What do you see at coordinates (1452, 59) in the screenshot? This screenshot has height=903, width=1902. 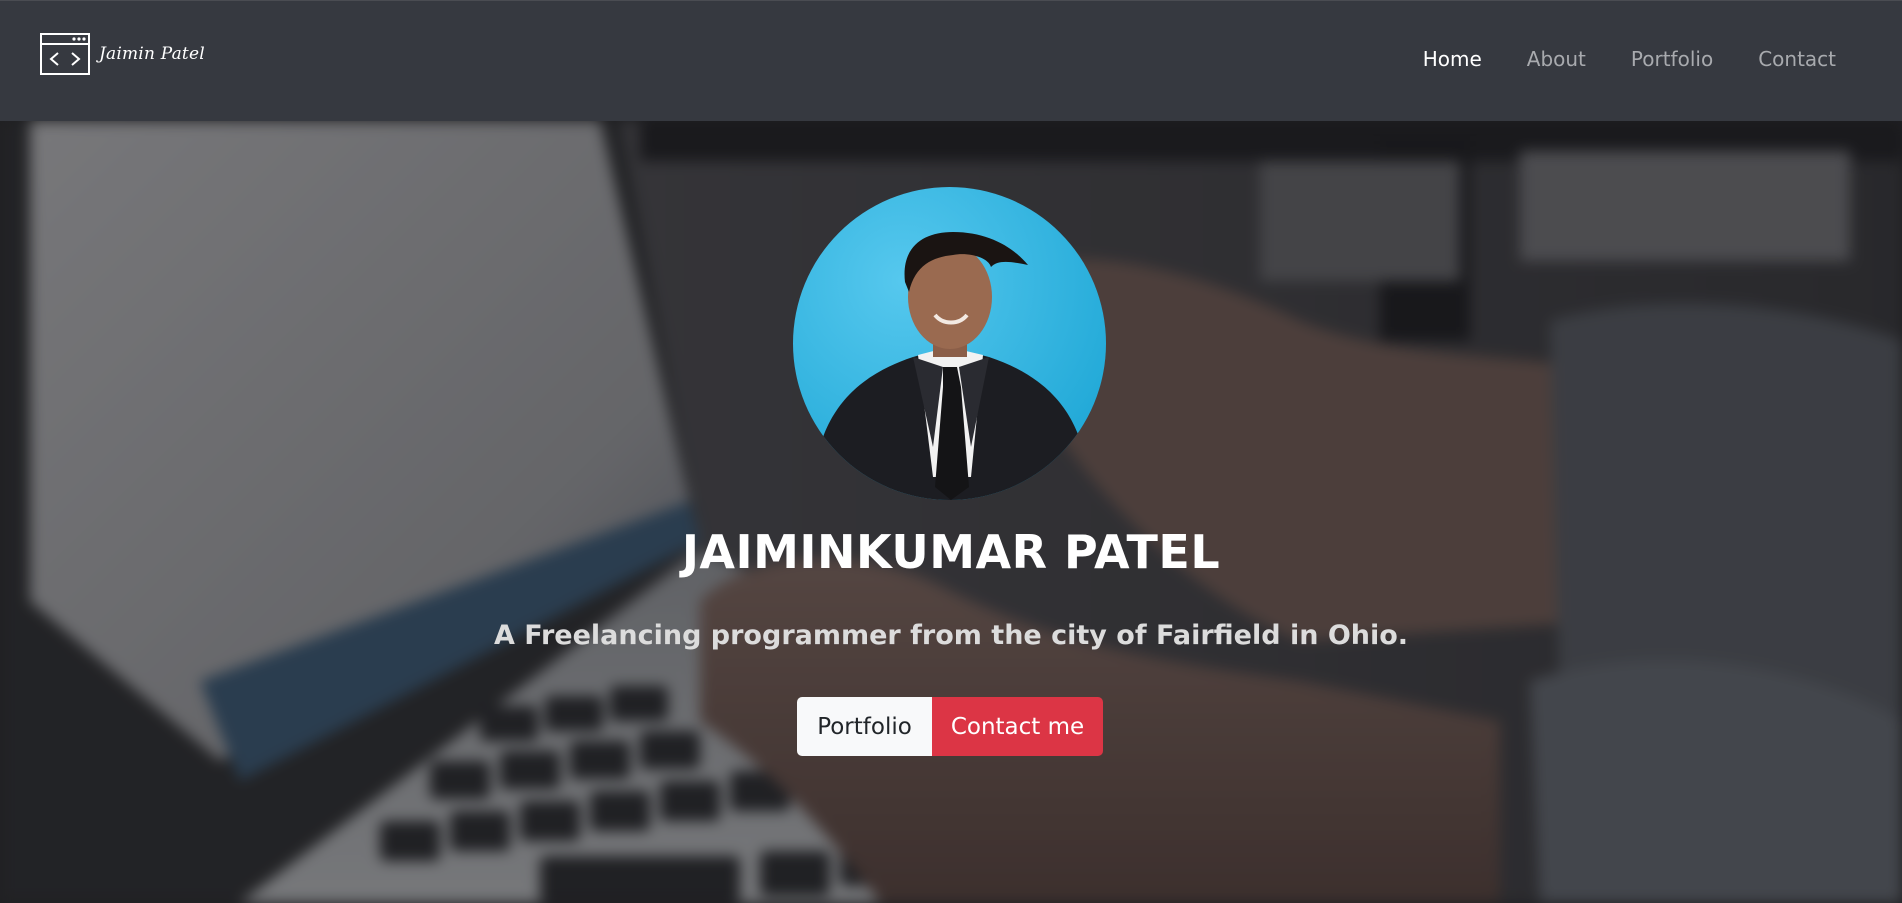 I see `nav-link-home: Home` at bounding box center [1452, 59].